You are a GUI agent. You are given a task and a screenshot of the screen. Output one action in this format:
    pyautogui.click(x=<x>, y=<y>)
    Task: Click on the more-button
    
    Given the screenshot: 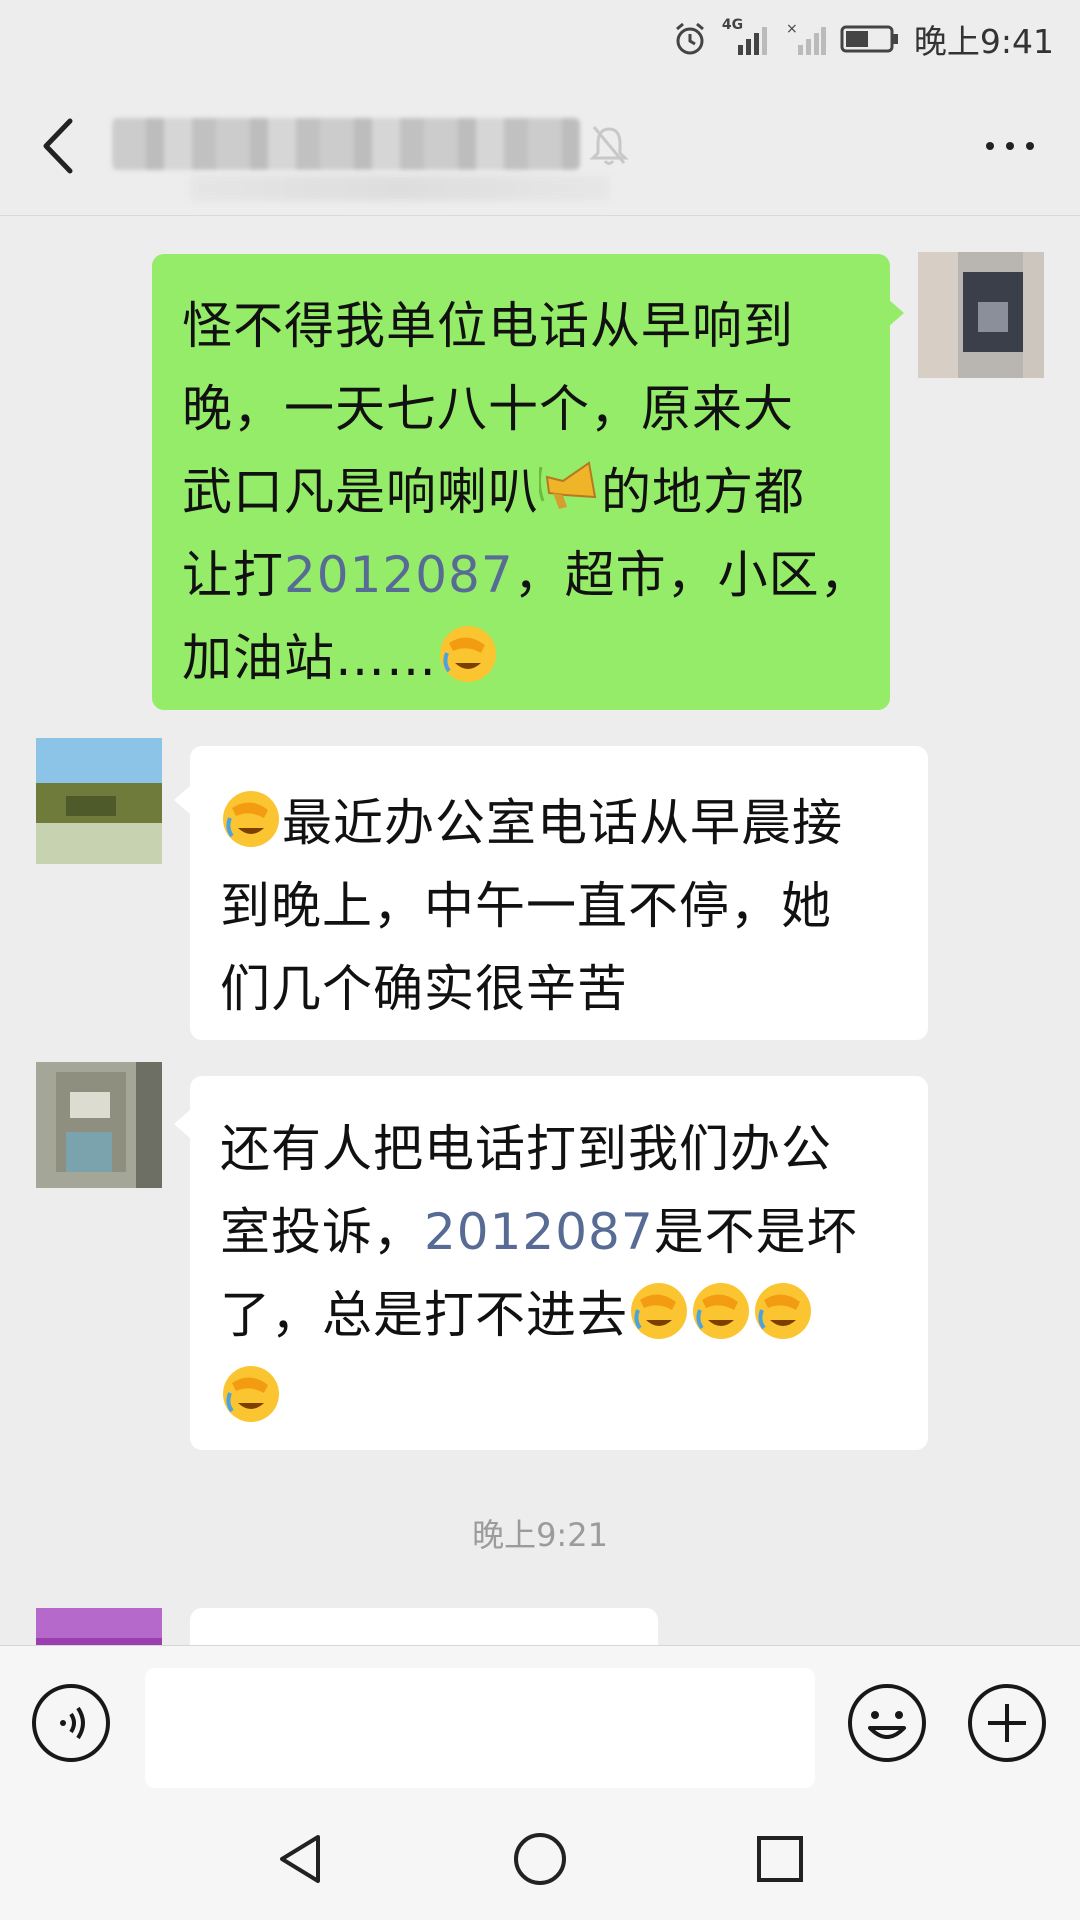 What is the action you would take?
    pyautogui.click(x=1010, y=146)
    